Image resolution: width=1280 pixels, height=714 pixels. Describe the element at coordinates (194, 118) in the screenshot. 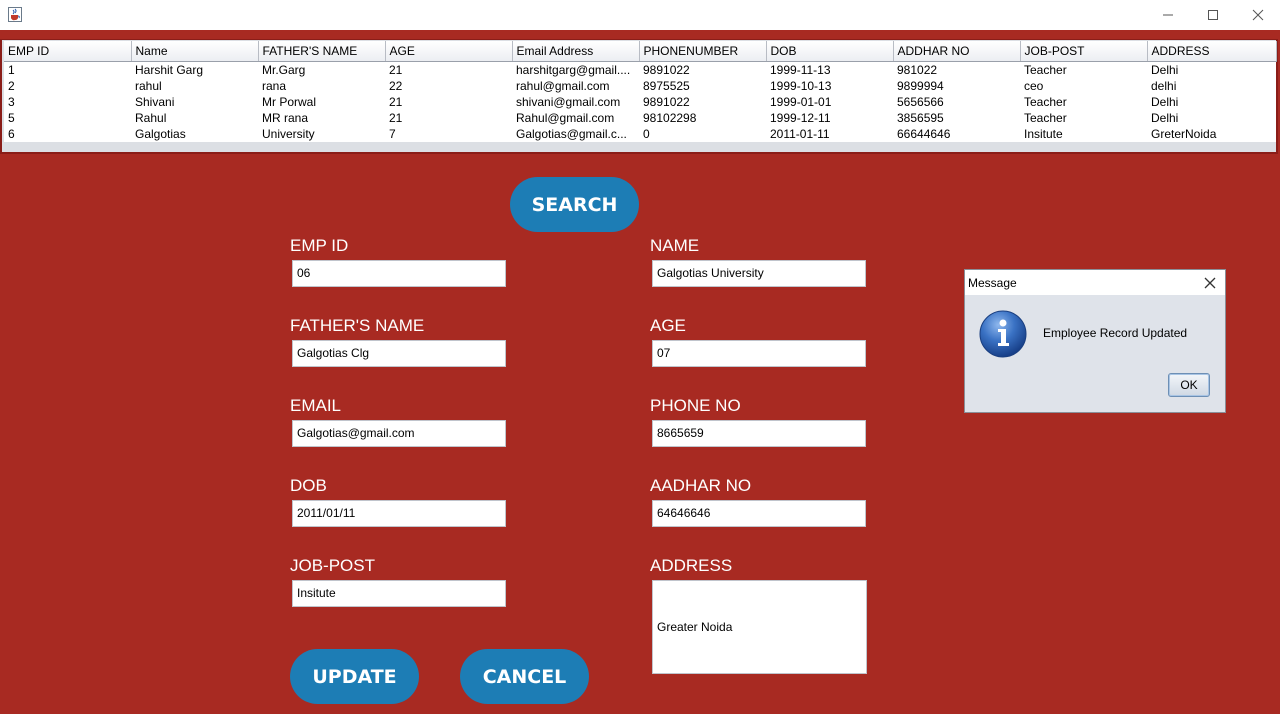

I see `table-cell: Rahul` at that location.